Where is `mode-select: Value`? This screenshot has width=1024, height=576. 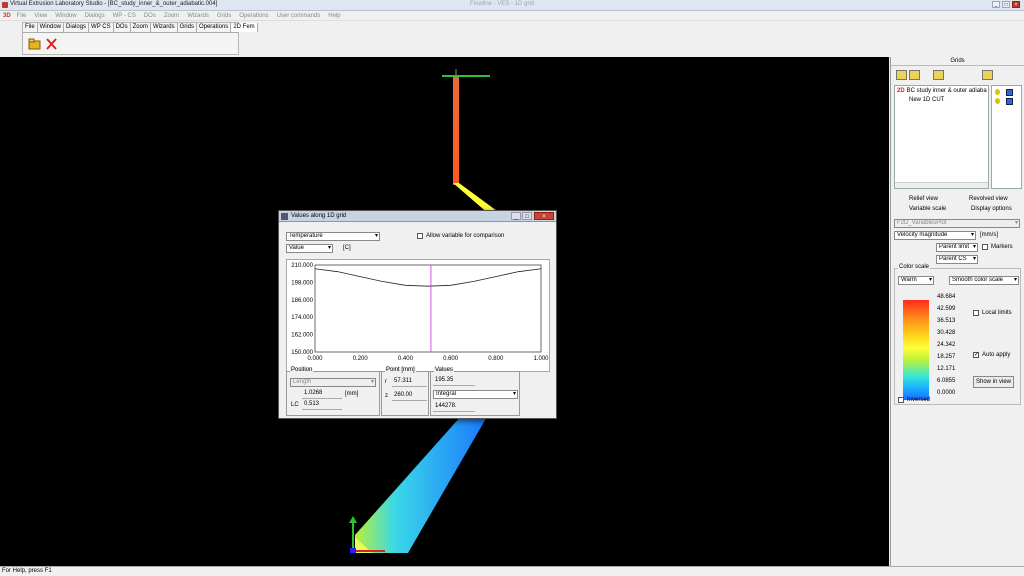
mode-select: Value is located at coordinates (309, 248).